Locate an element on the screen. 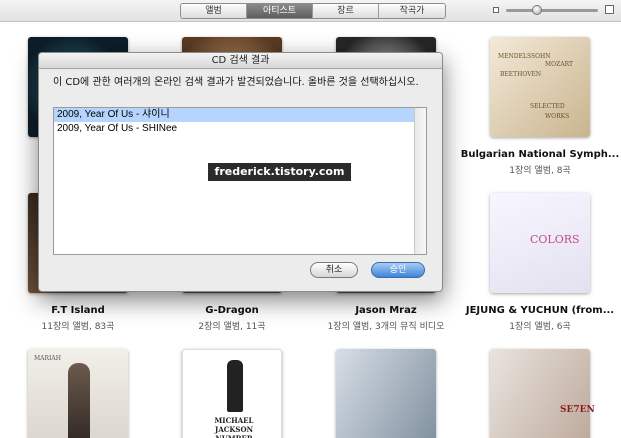  large-grid-icon is located at coordinates (609, 9).